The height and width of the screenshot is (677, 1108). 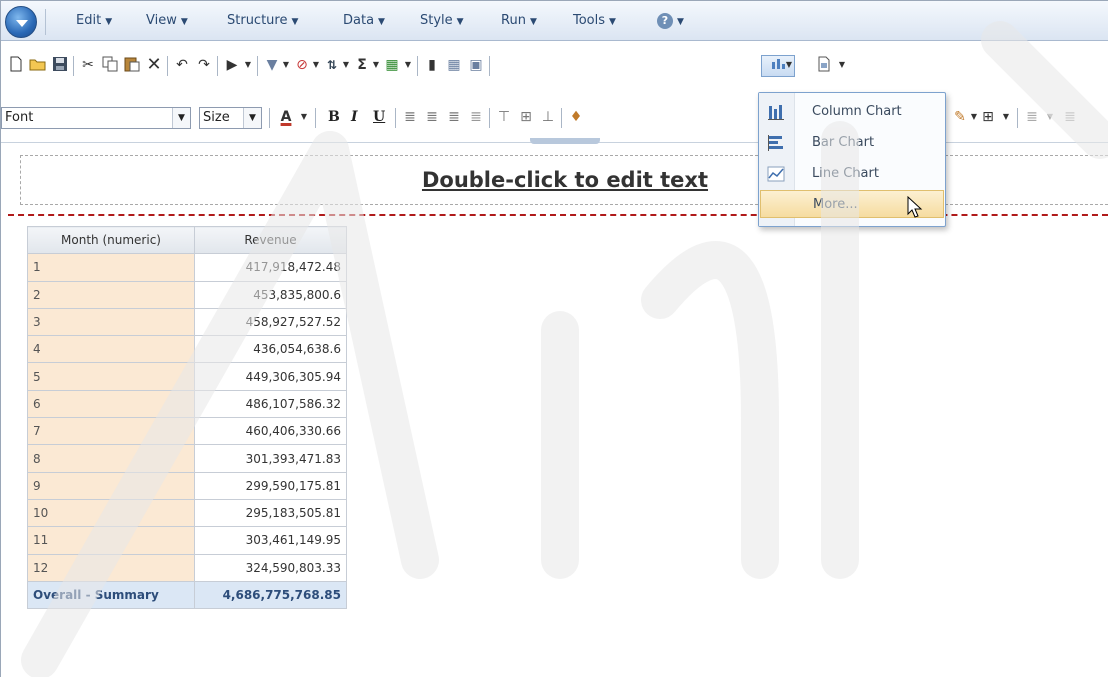 What do you see at coordinates (432, 117) in the screenshot?
I see `align-center-icon: ≣` at bounding box center [432, 117].